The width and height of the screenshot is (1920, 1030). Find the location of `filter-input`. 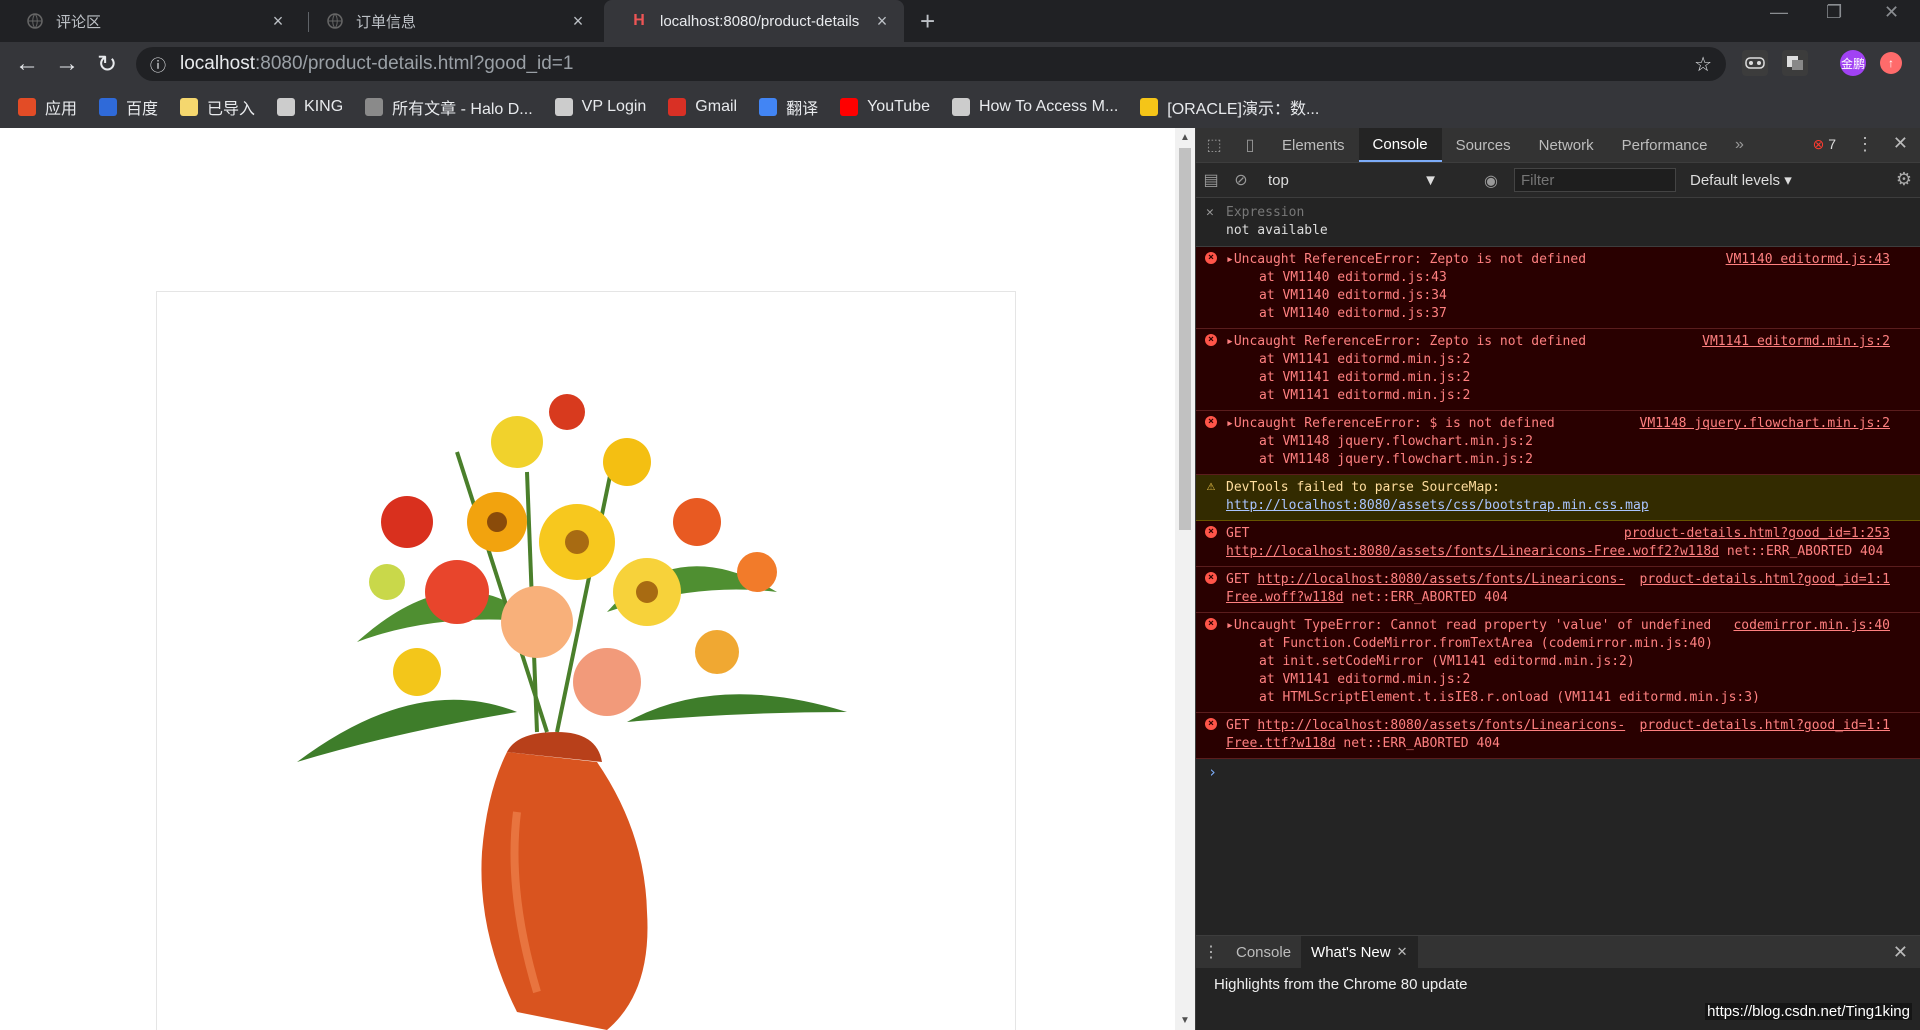

filter-input is located at coordinates (1595, 180).